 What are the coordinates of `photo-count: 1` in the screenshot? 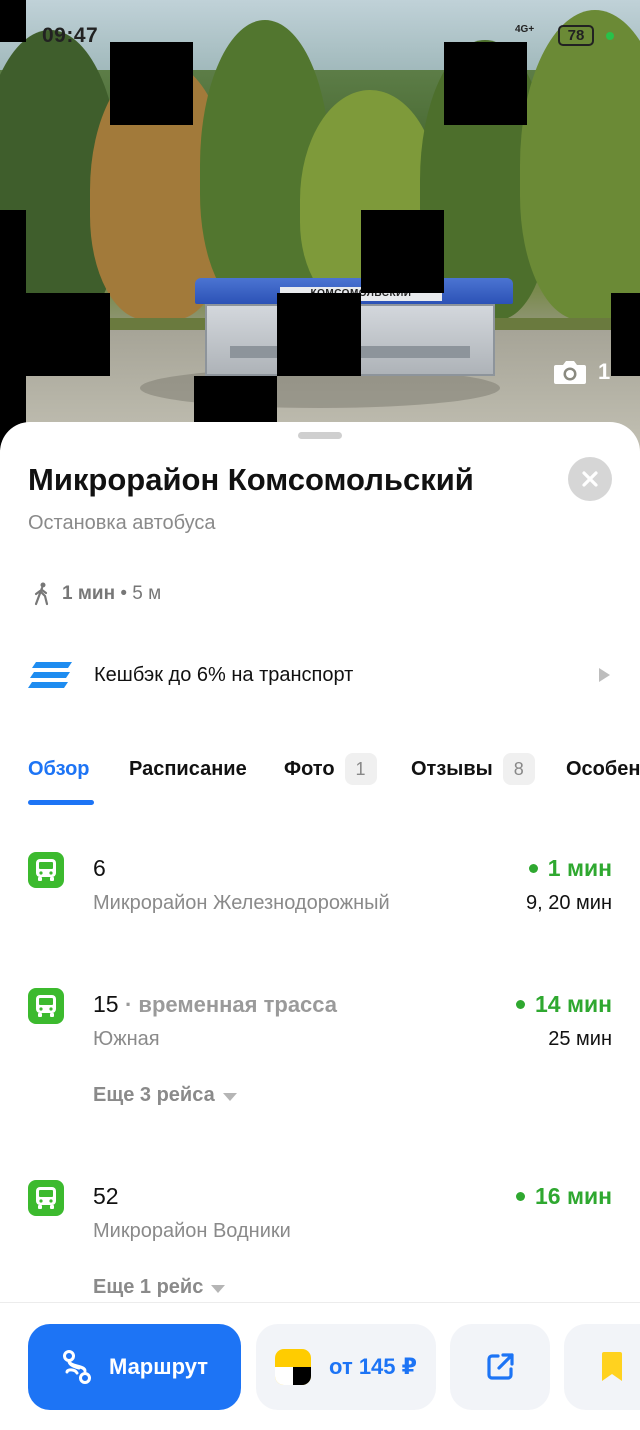 It's located at (604, 371).